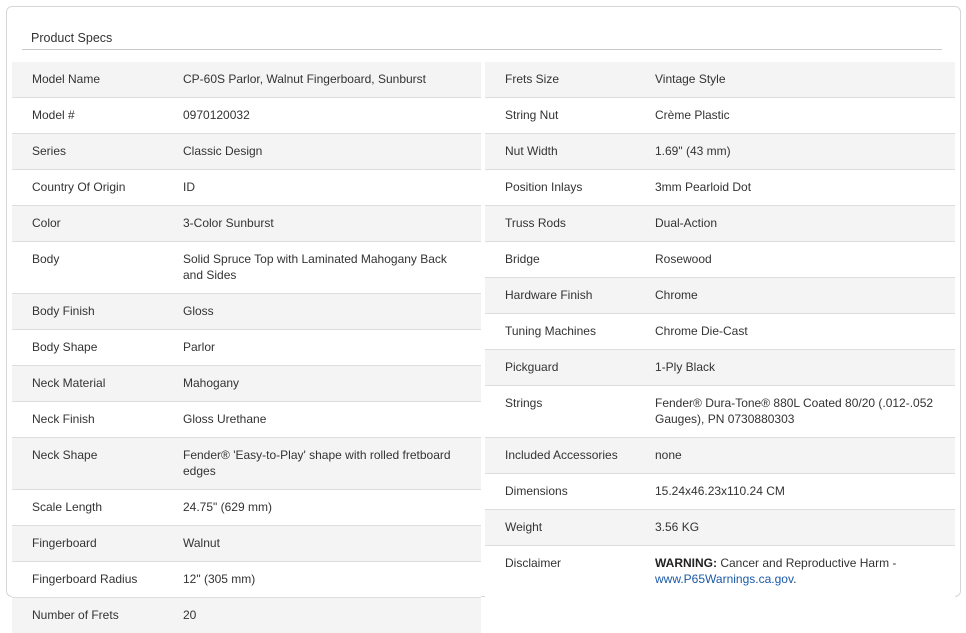  Describe the element at coordinates (549, 295) in the screenshot. I see `spec-label: Hardware Finish` at that location.